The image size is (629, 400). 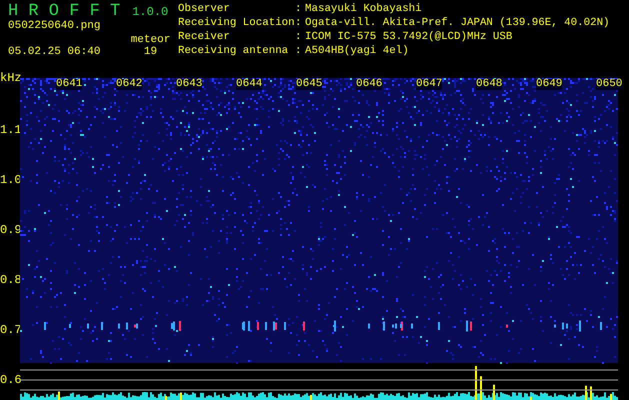 What do you see at coordinates (11, 330) in the screenshot?
I see `frequency-label: 0.7` at bounding box center [11, 330].